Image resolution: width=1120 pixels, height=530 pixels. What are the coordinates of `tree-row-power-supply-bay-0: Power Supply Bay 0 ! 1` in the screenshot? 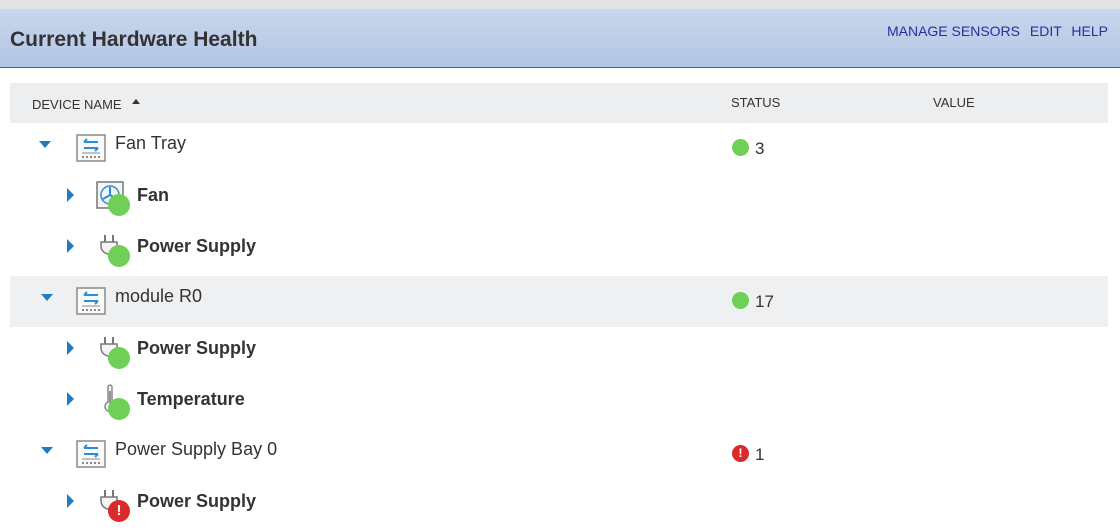 It's located at (559, 454).